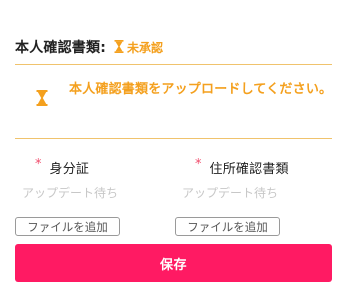 The width and height of the screenshot is (350, 293). What do you see at coordinates (201, 89) in the screenshot?
I see `upload-notice: 本人確認書類をアップロードしてください。` at bounding box center [201, 89].